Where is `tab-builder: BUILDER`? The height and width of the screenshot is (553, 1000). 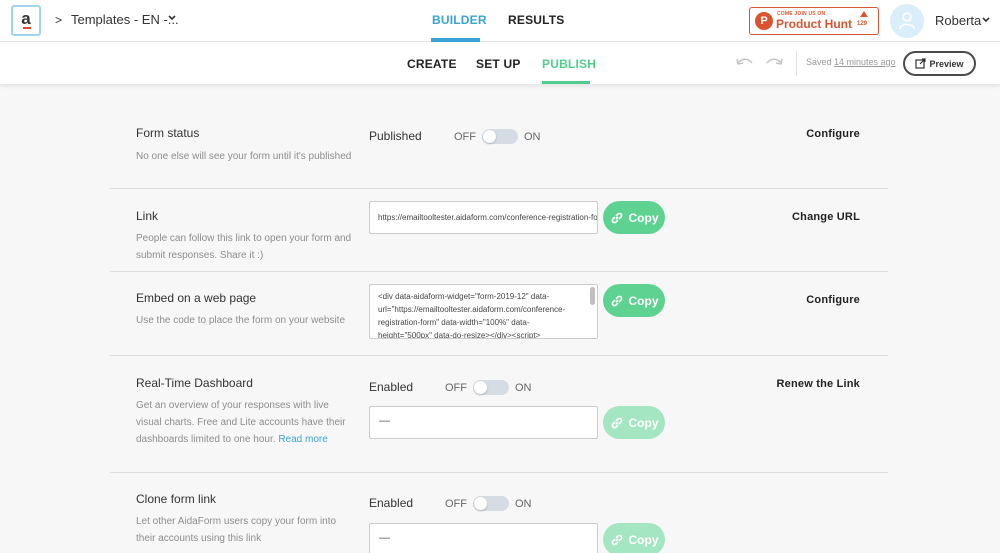
tab-builder: BUILDER is located at coordinates (459, 20).